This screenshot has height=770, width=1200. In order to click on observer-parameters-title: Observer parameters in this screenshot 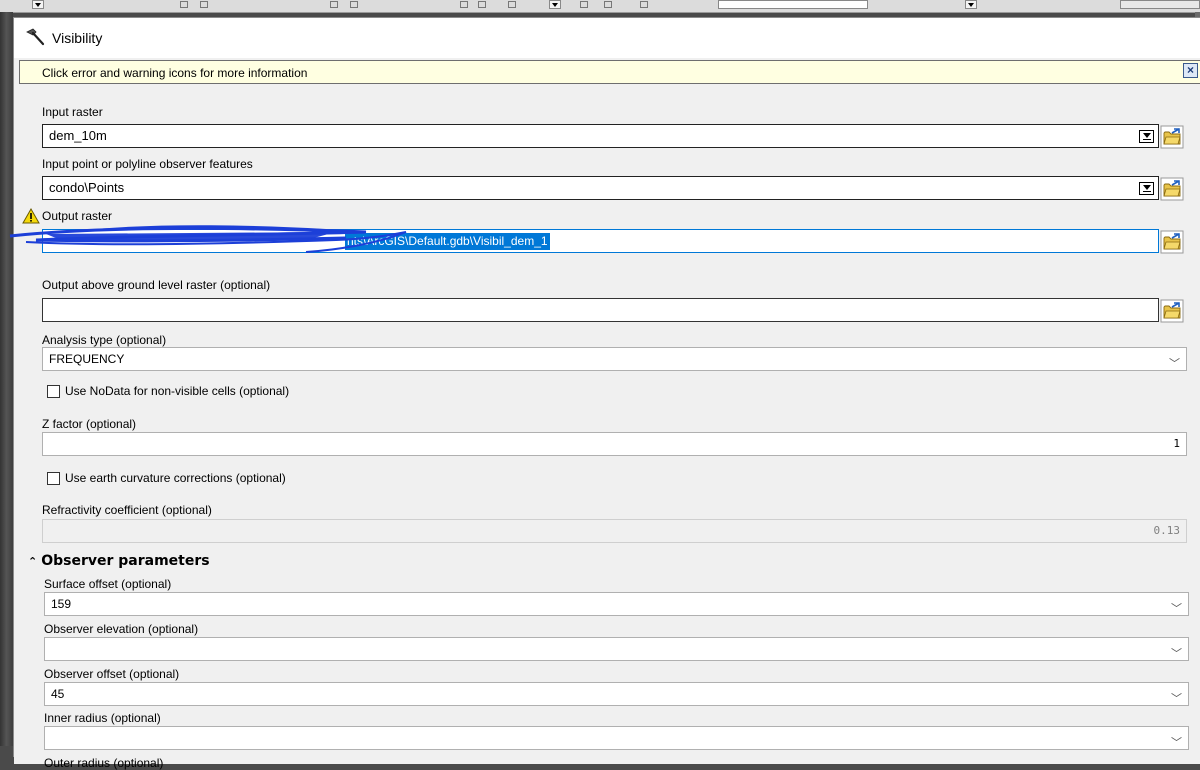, I will do `click(125, 561)`.